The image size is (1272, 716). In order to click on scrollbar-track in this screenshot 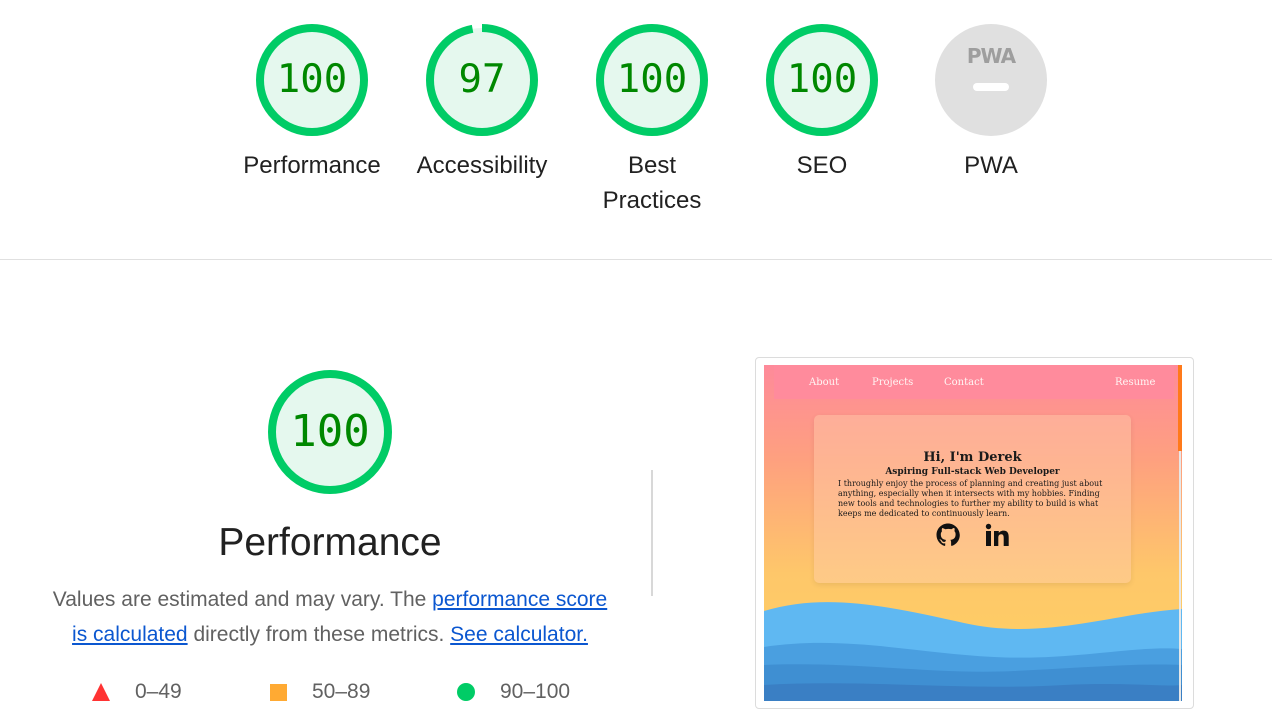, I will do `click(1180, 576)`.